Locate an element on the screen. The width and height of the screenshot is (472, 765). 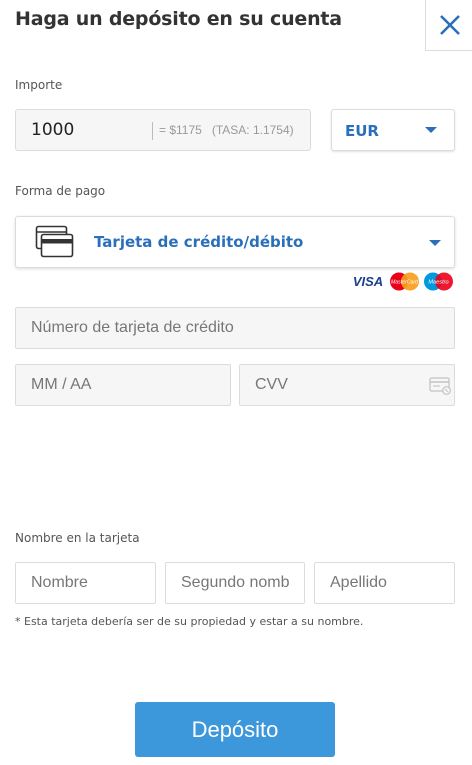
payment-method-select: Tarjeta de crédito/débito is located at coordinates (235, 242).